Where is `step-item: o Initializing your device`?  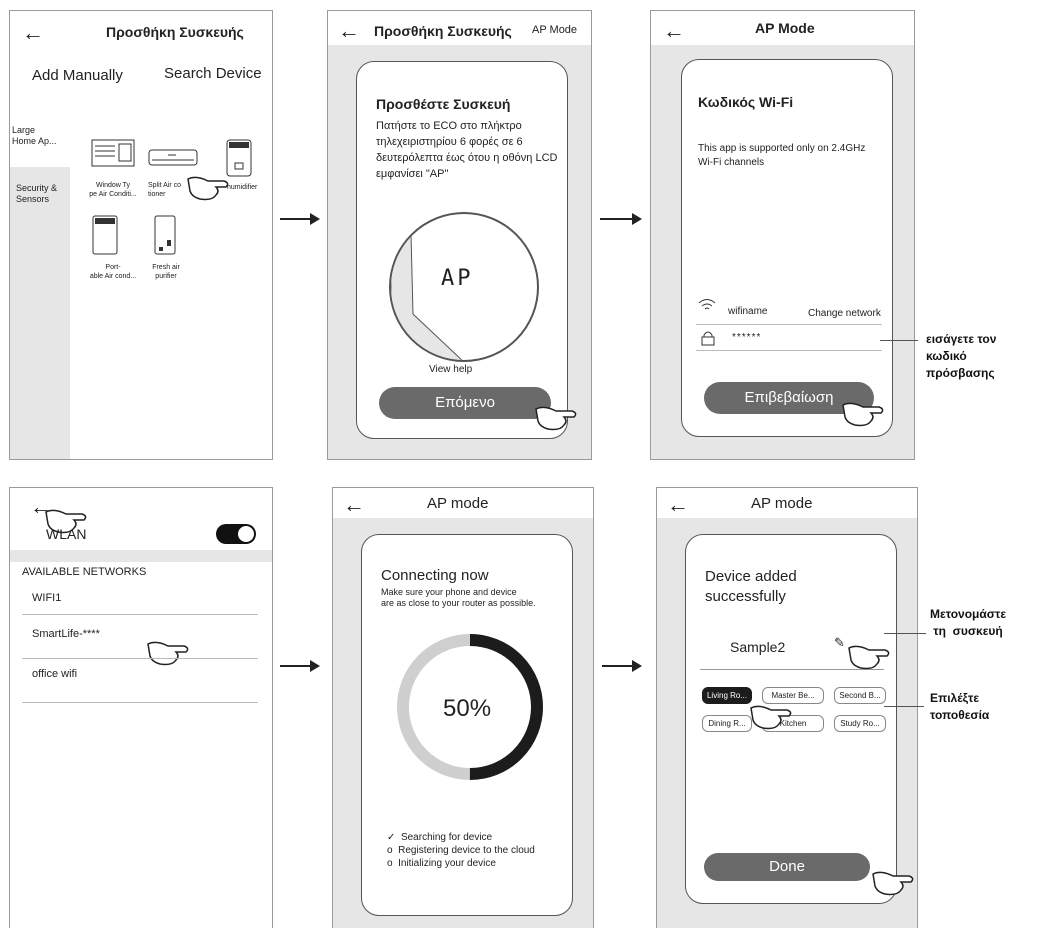 step-item: o Initializing your device is located at coordinates (461, 863).